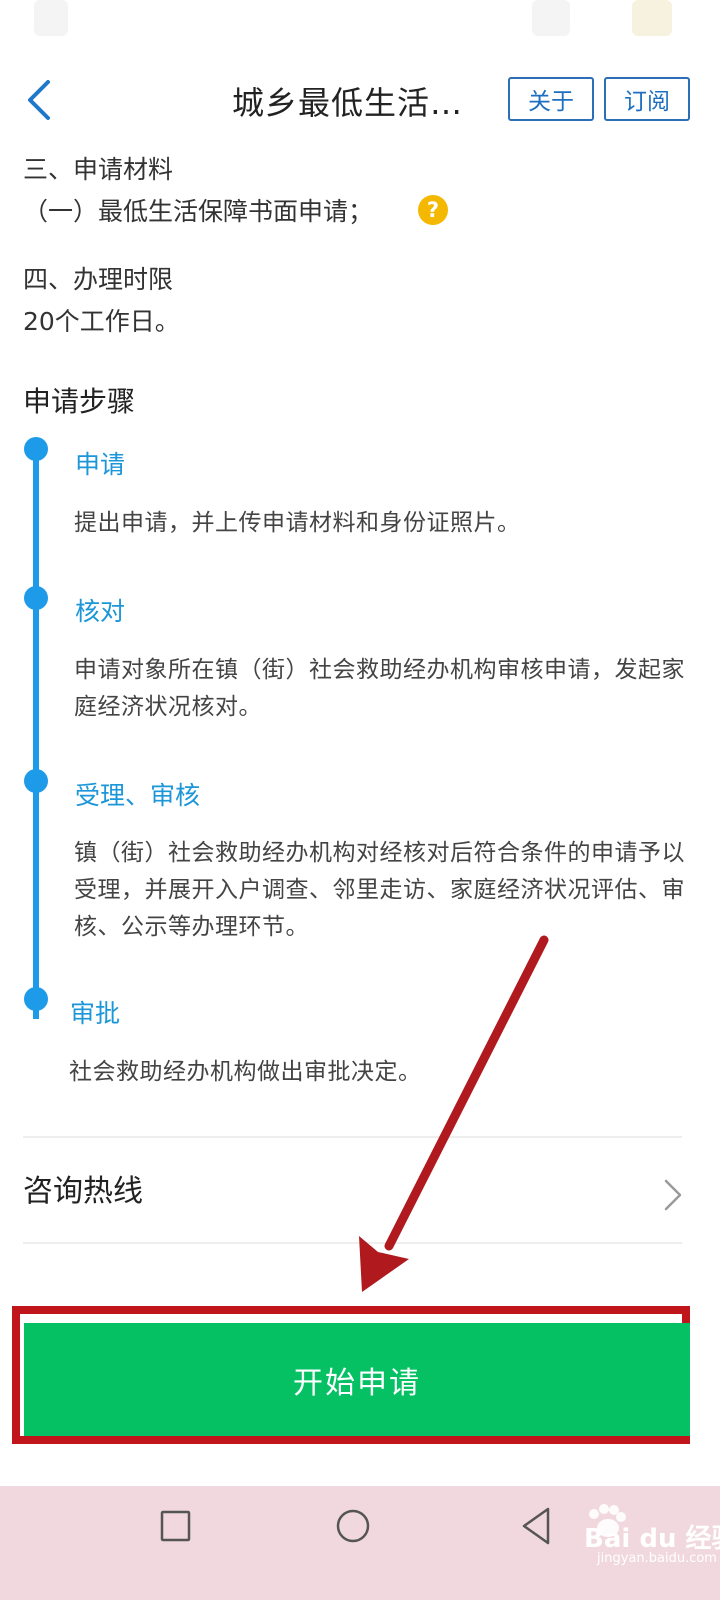  Describe the element at coordinates (652, 1539) in the screenshot. I see `watermark-brand: Bai du 经验` at that location.